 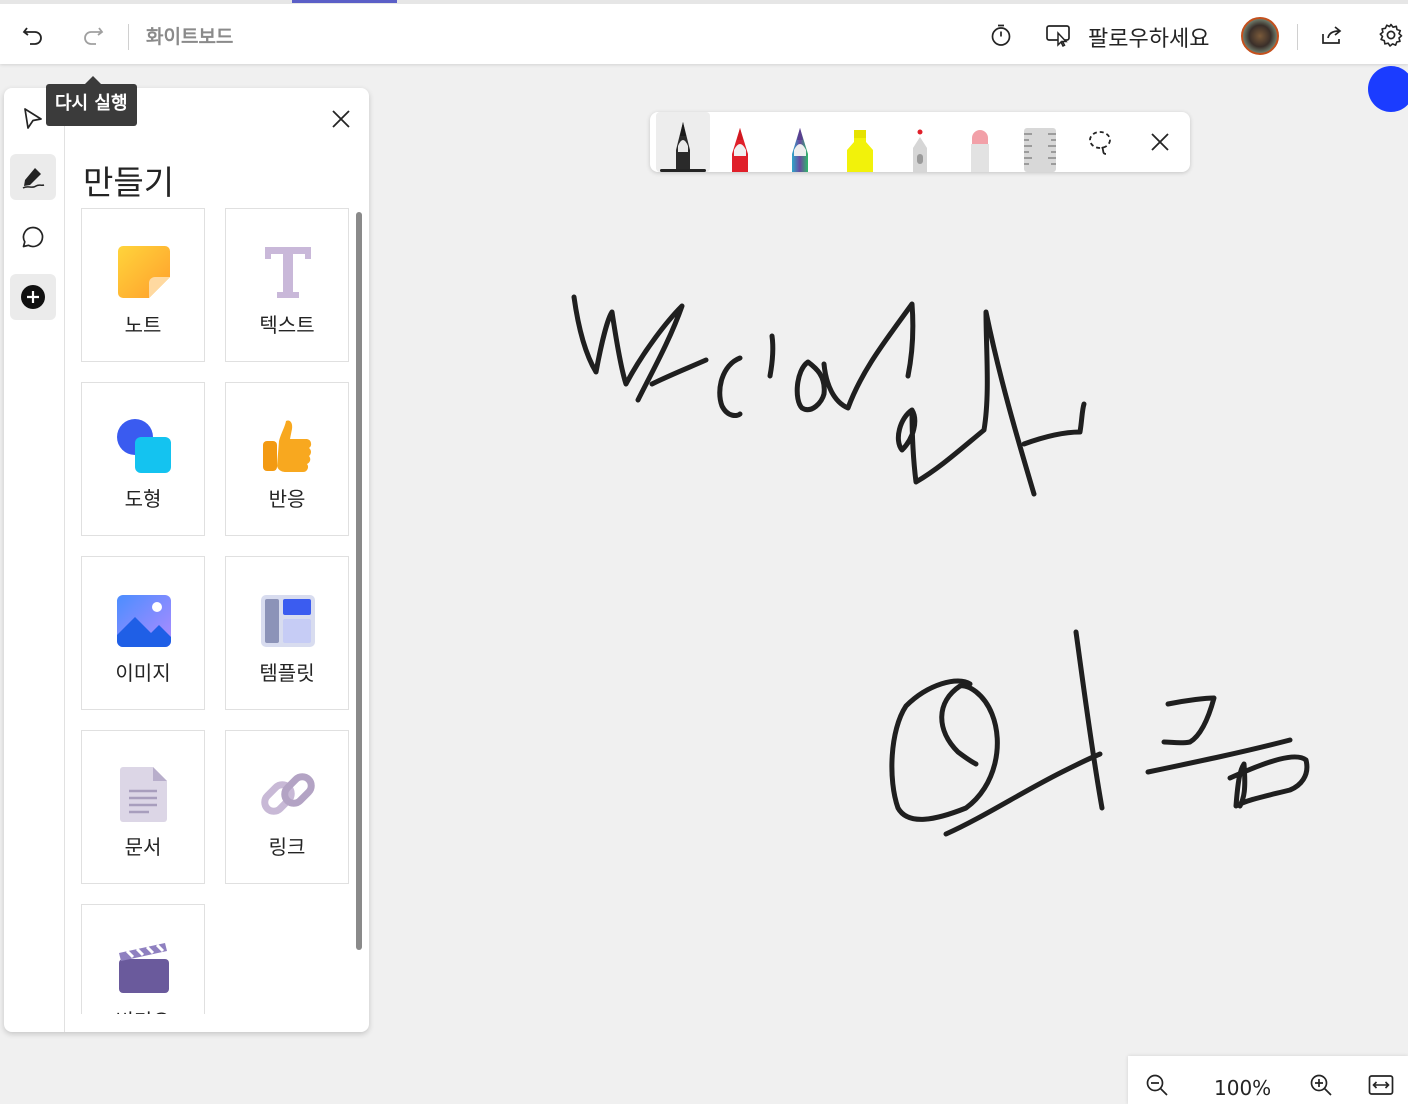 I want to click on zoom-out-icon, so click(x=1157, y=1085).